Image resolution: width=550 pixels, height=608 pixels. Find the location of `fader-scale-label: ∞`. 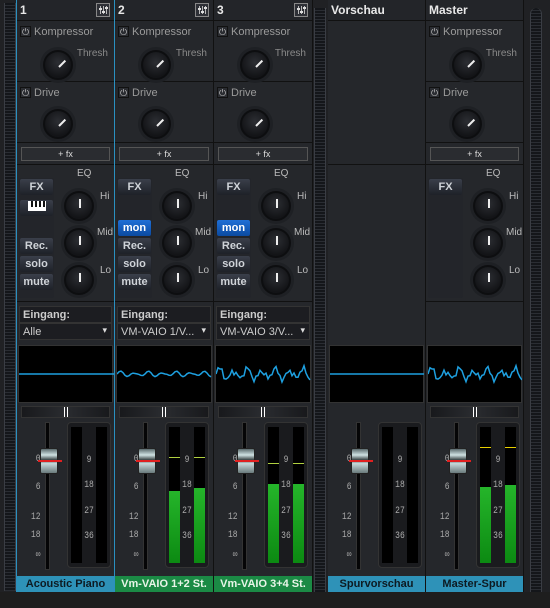

fader-scale-label: ∞ is located at coordinates (235, 555).